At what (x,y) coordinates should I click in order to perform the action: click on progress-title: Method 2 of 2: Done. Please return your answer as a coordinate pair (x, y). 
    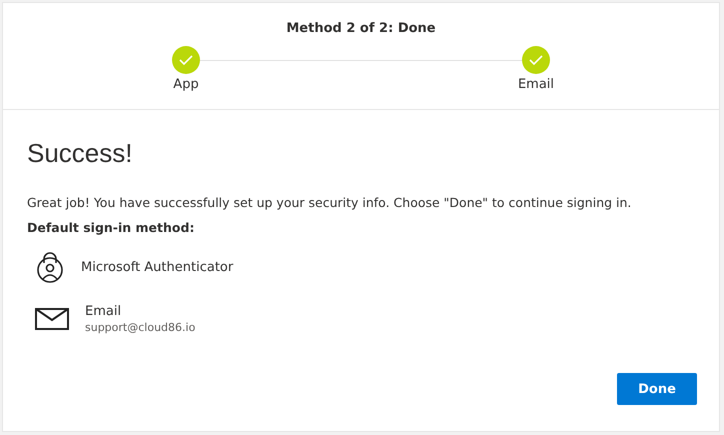
    Looking at the image, I should click on (361, 28).